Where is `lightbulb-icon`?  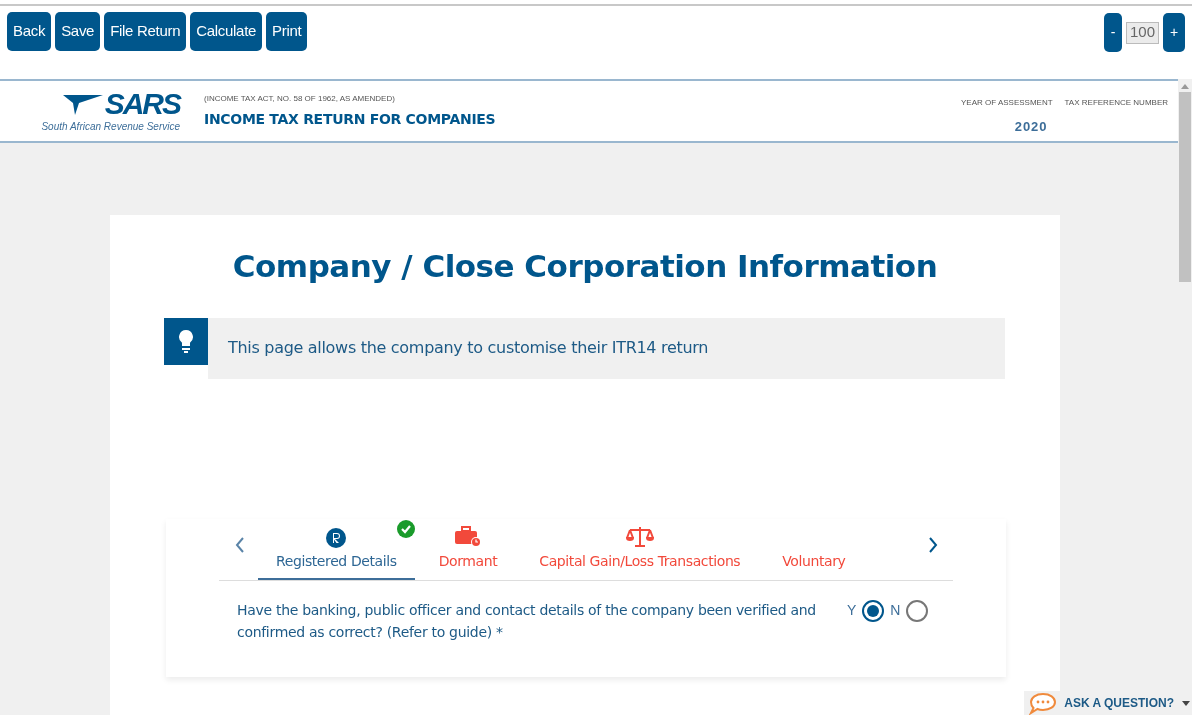
lightbulb-icon is located at coordinates (186, 341).